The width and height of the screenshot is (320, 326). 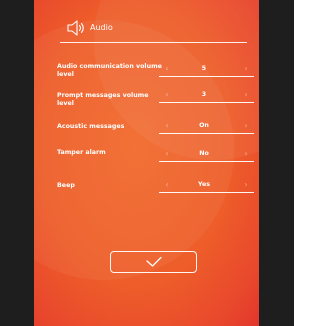 What do you see at coordinates (156, 29) in the screenshot?
I see `screen-header: Audio` at bounding box center [156, 29].